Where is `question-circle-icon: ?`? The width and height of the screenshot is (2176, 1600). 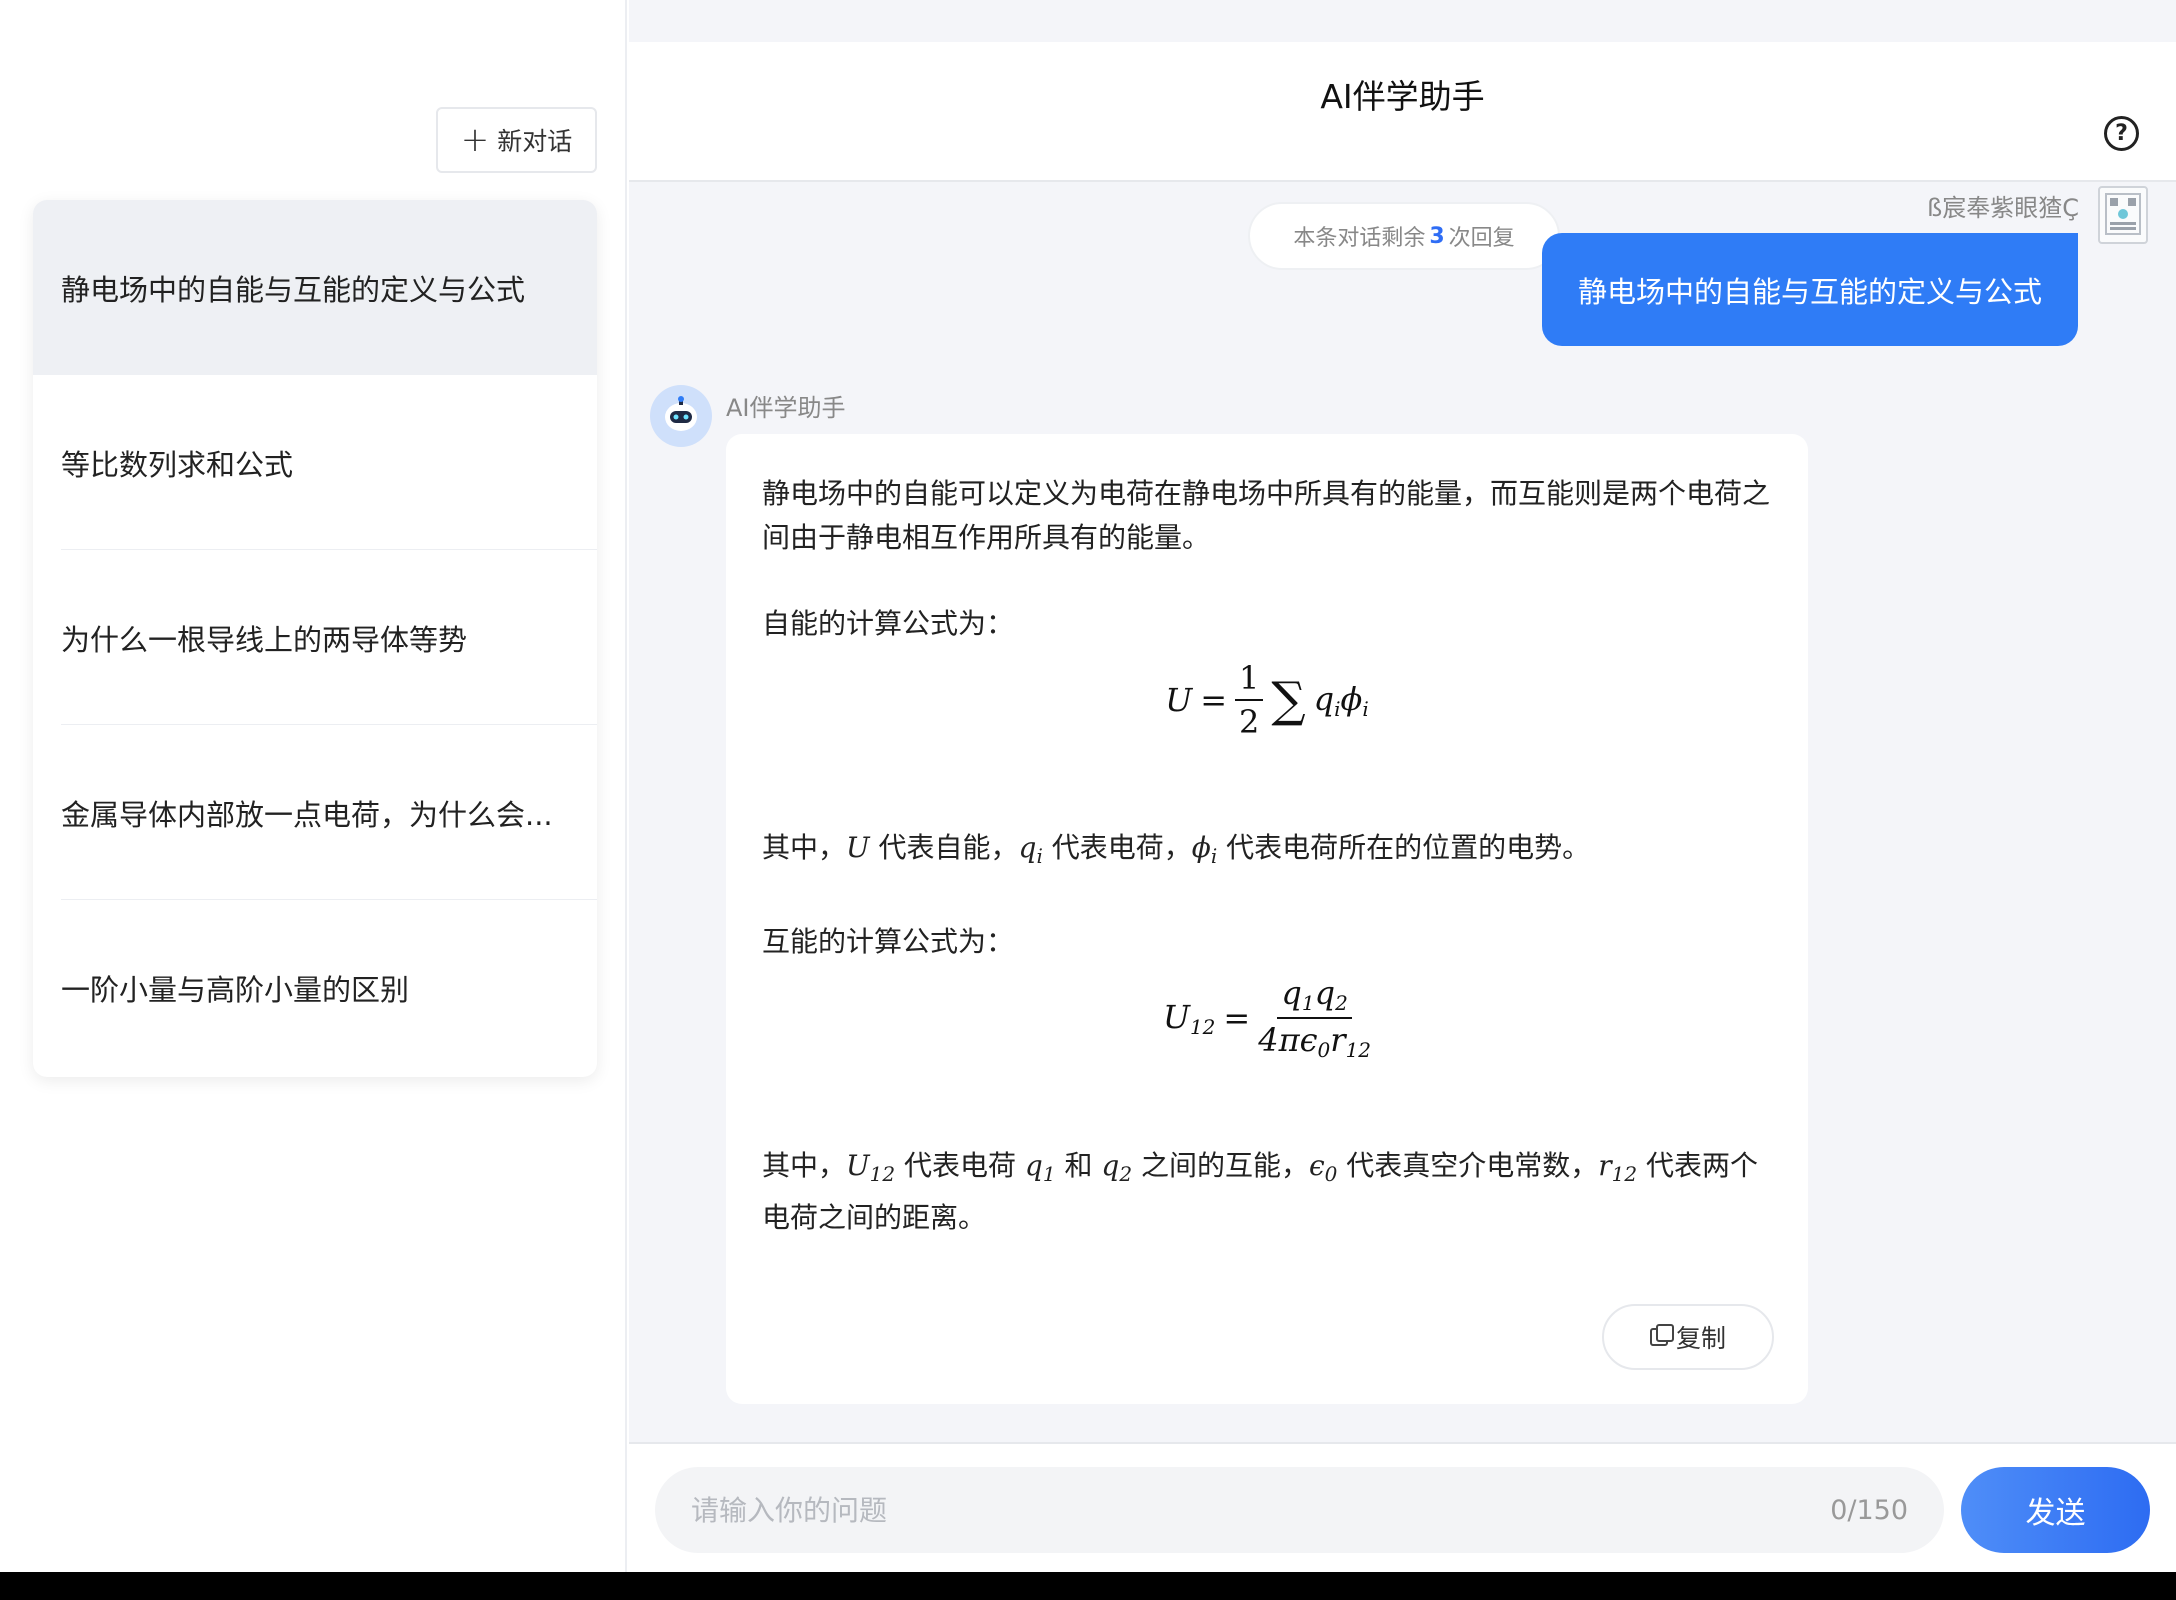 question-circle-icon: ? is located at coordinates (2121, 133).